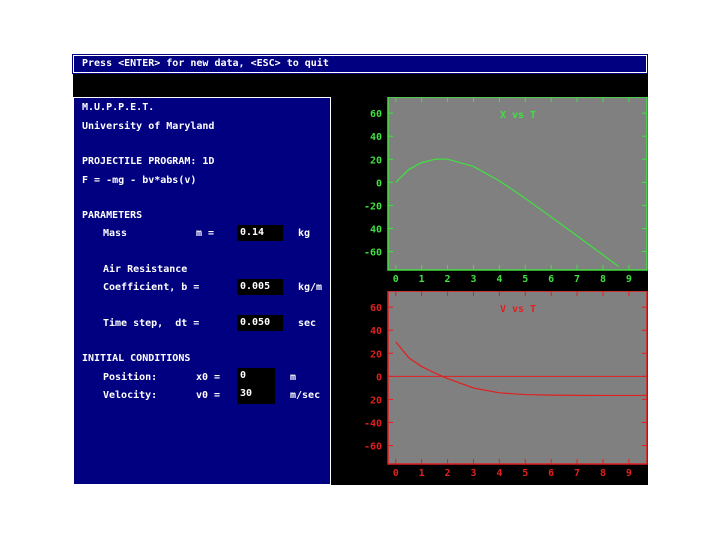 Image resolution: width=720 pixels, height=540 pixels. What do you see at coordinates (293, 377) in the screenshot?
I see `position-unit: m` at bounding box center [293, 377].